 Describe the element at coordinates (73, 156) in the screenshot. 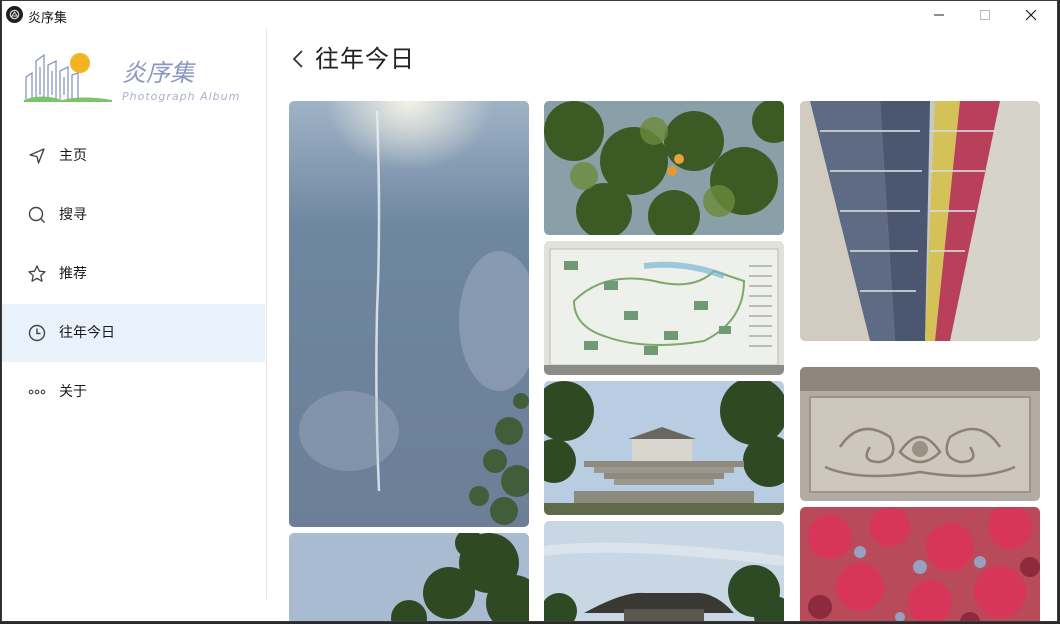

I see `sidebar-item-label: 主页` at that location.